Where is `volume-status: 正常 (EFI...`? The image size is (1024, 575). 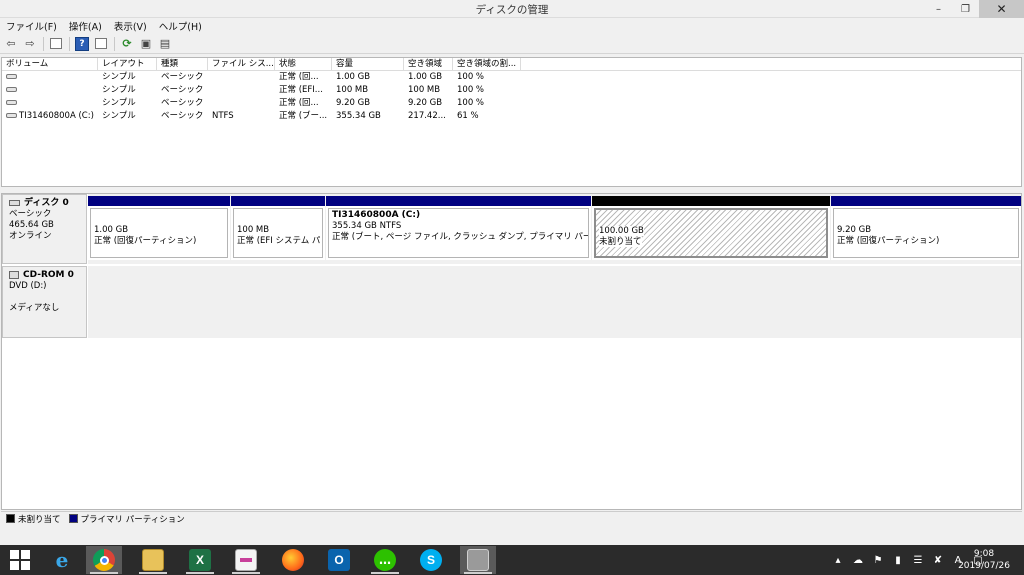 volume-status: 正常 (EFI... is located at coordinates (301, 90).